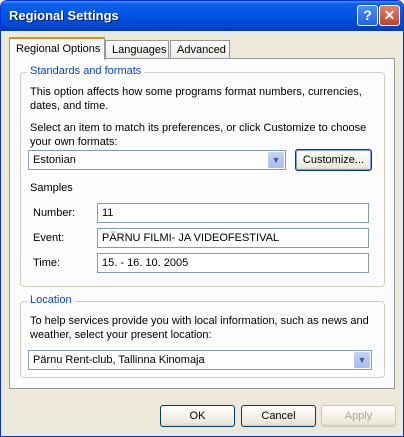 This screenshot has height=437, width=404. I want to click on locale-select-value: Estonian, so click(54, 160).